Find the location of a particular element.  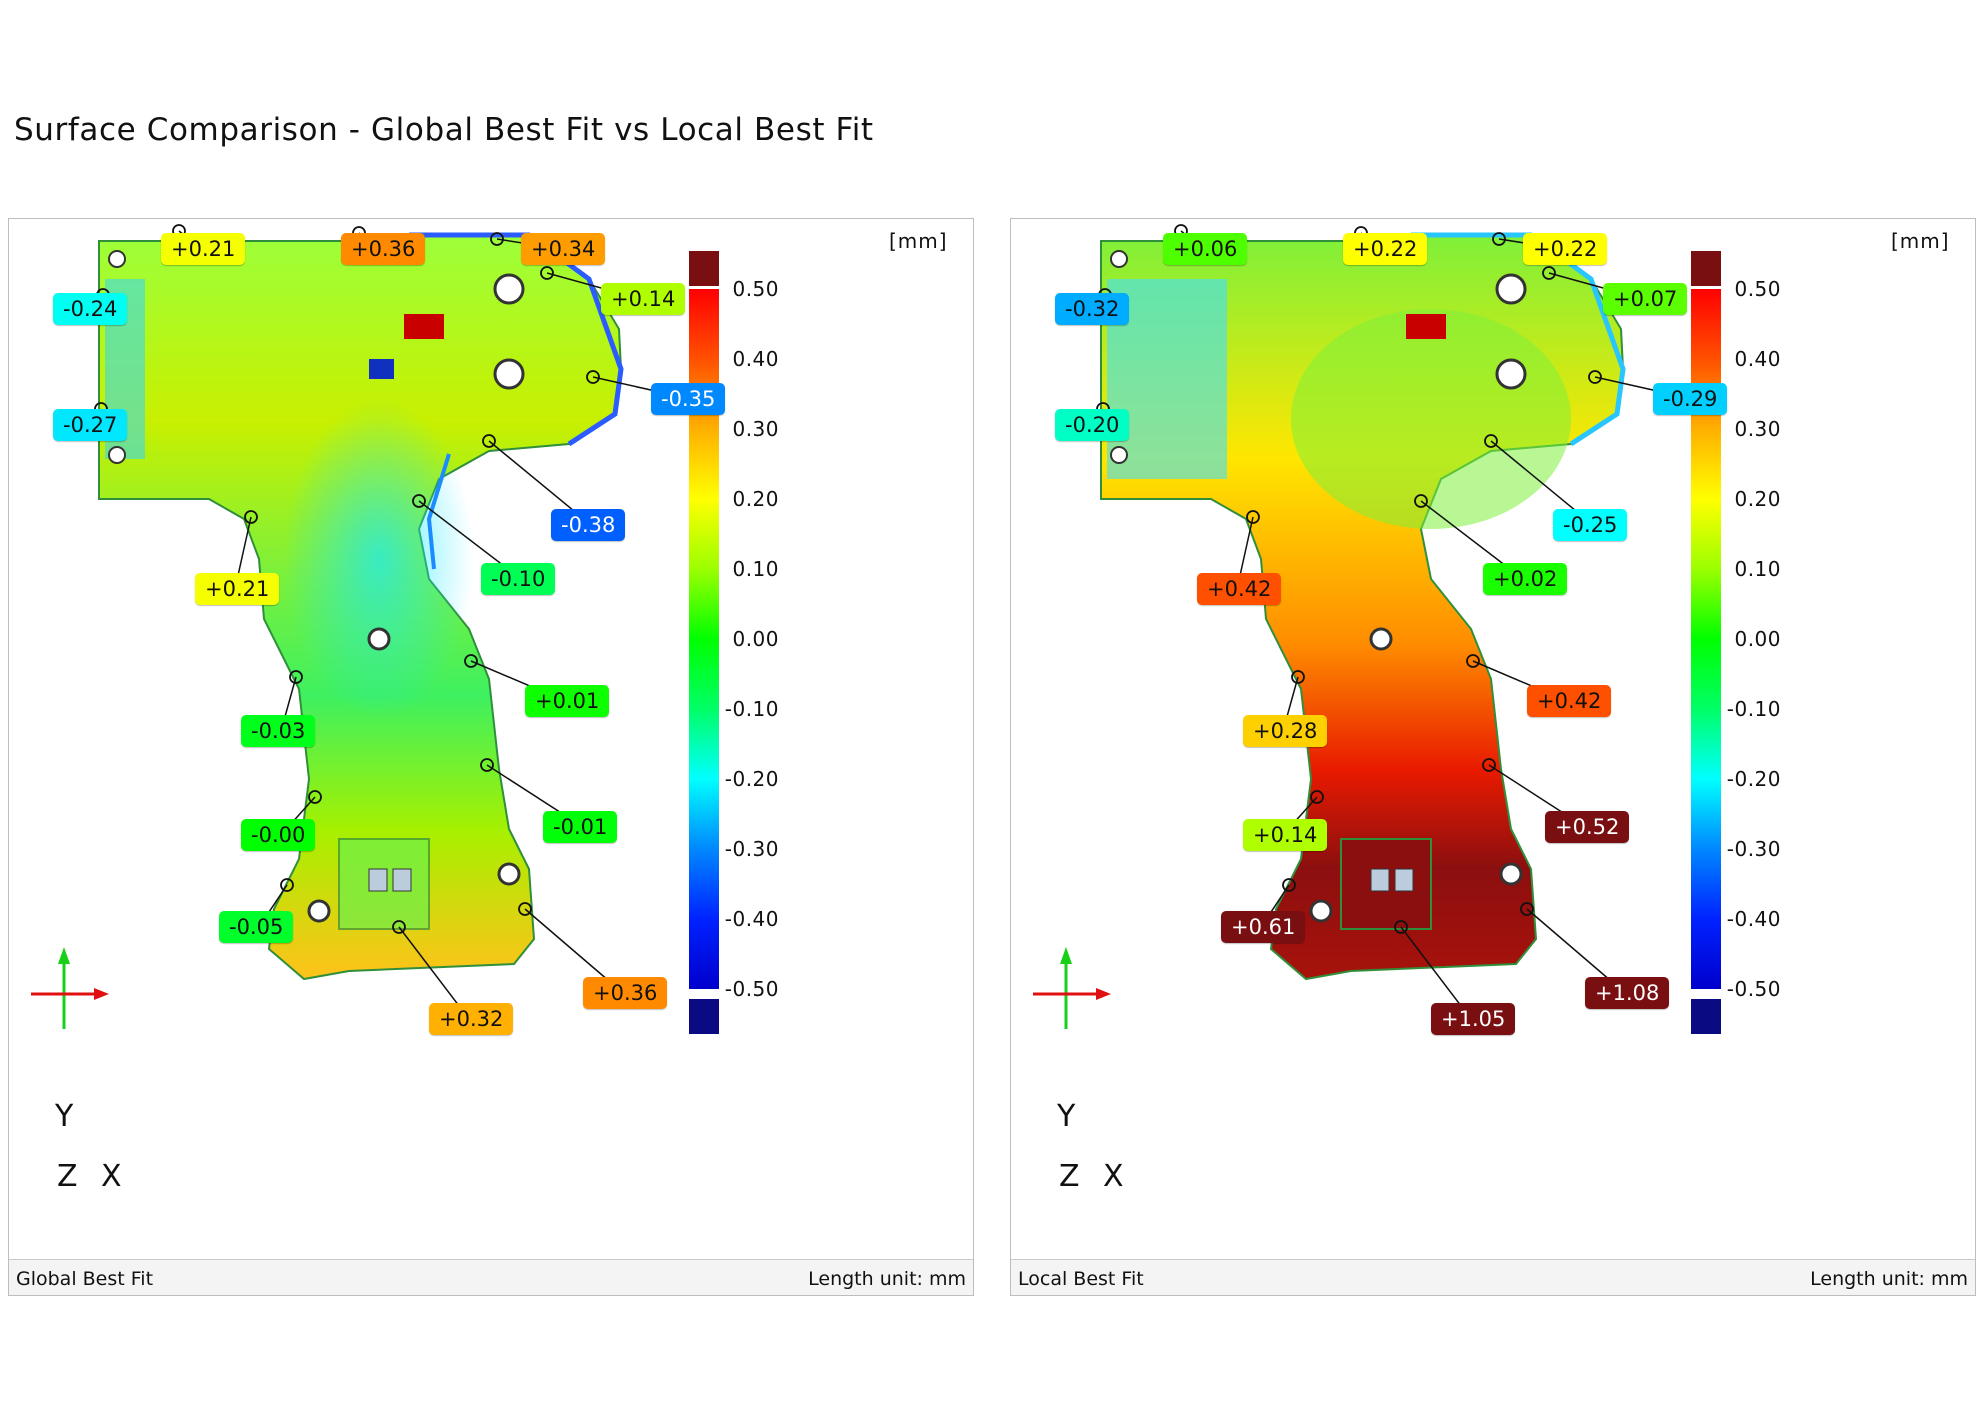

deviation-label: -0.01 is located at coordinates (580, 827).